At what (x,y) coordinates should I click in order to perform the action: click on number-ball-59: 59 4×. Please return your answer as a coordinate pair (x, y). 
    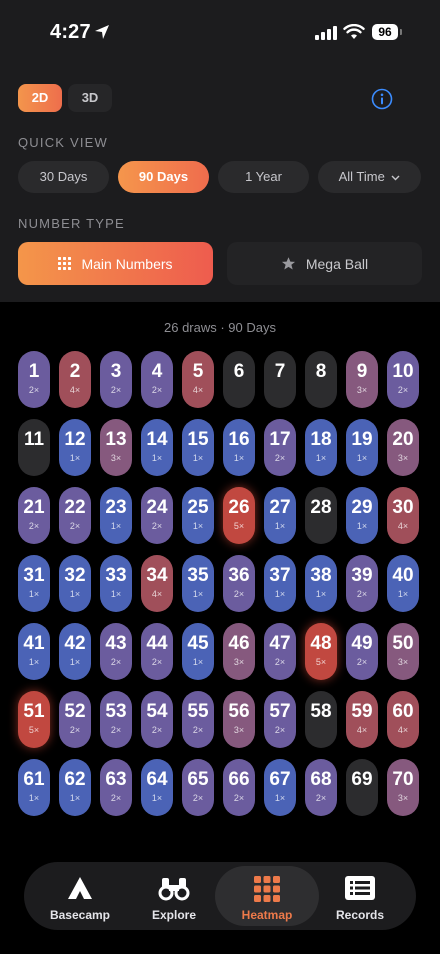
    Looking at the image, I should click on (362, 719).